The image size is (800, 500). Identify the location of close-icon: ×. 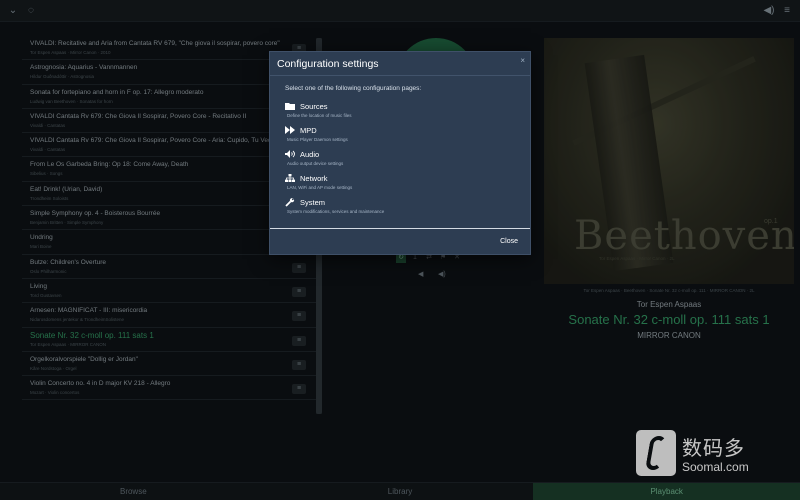
(522, 60).